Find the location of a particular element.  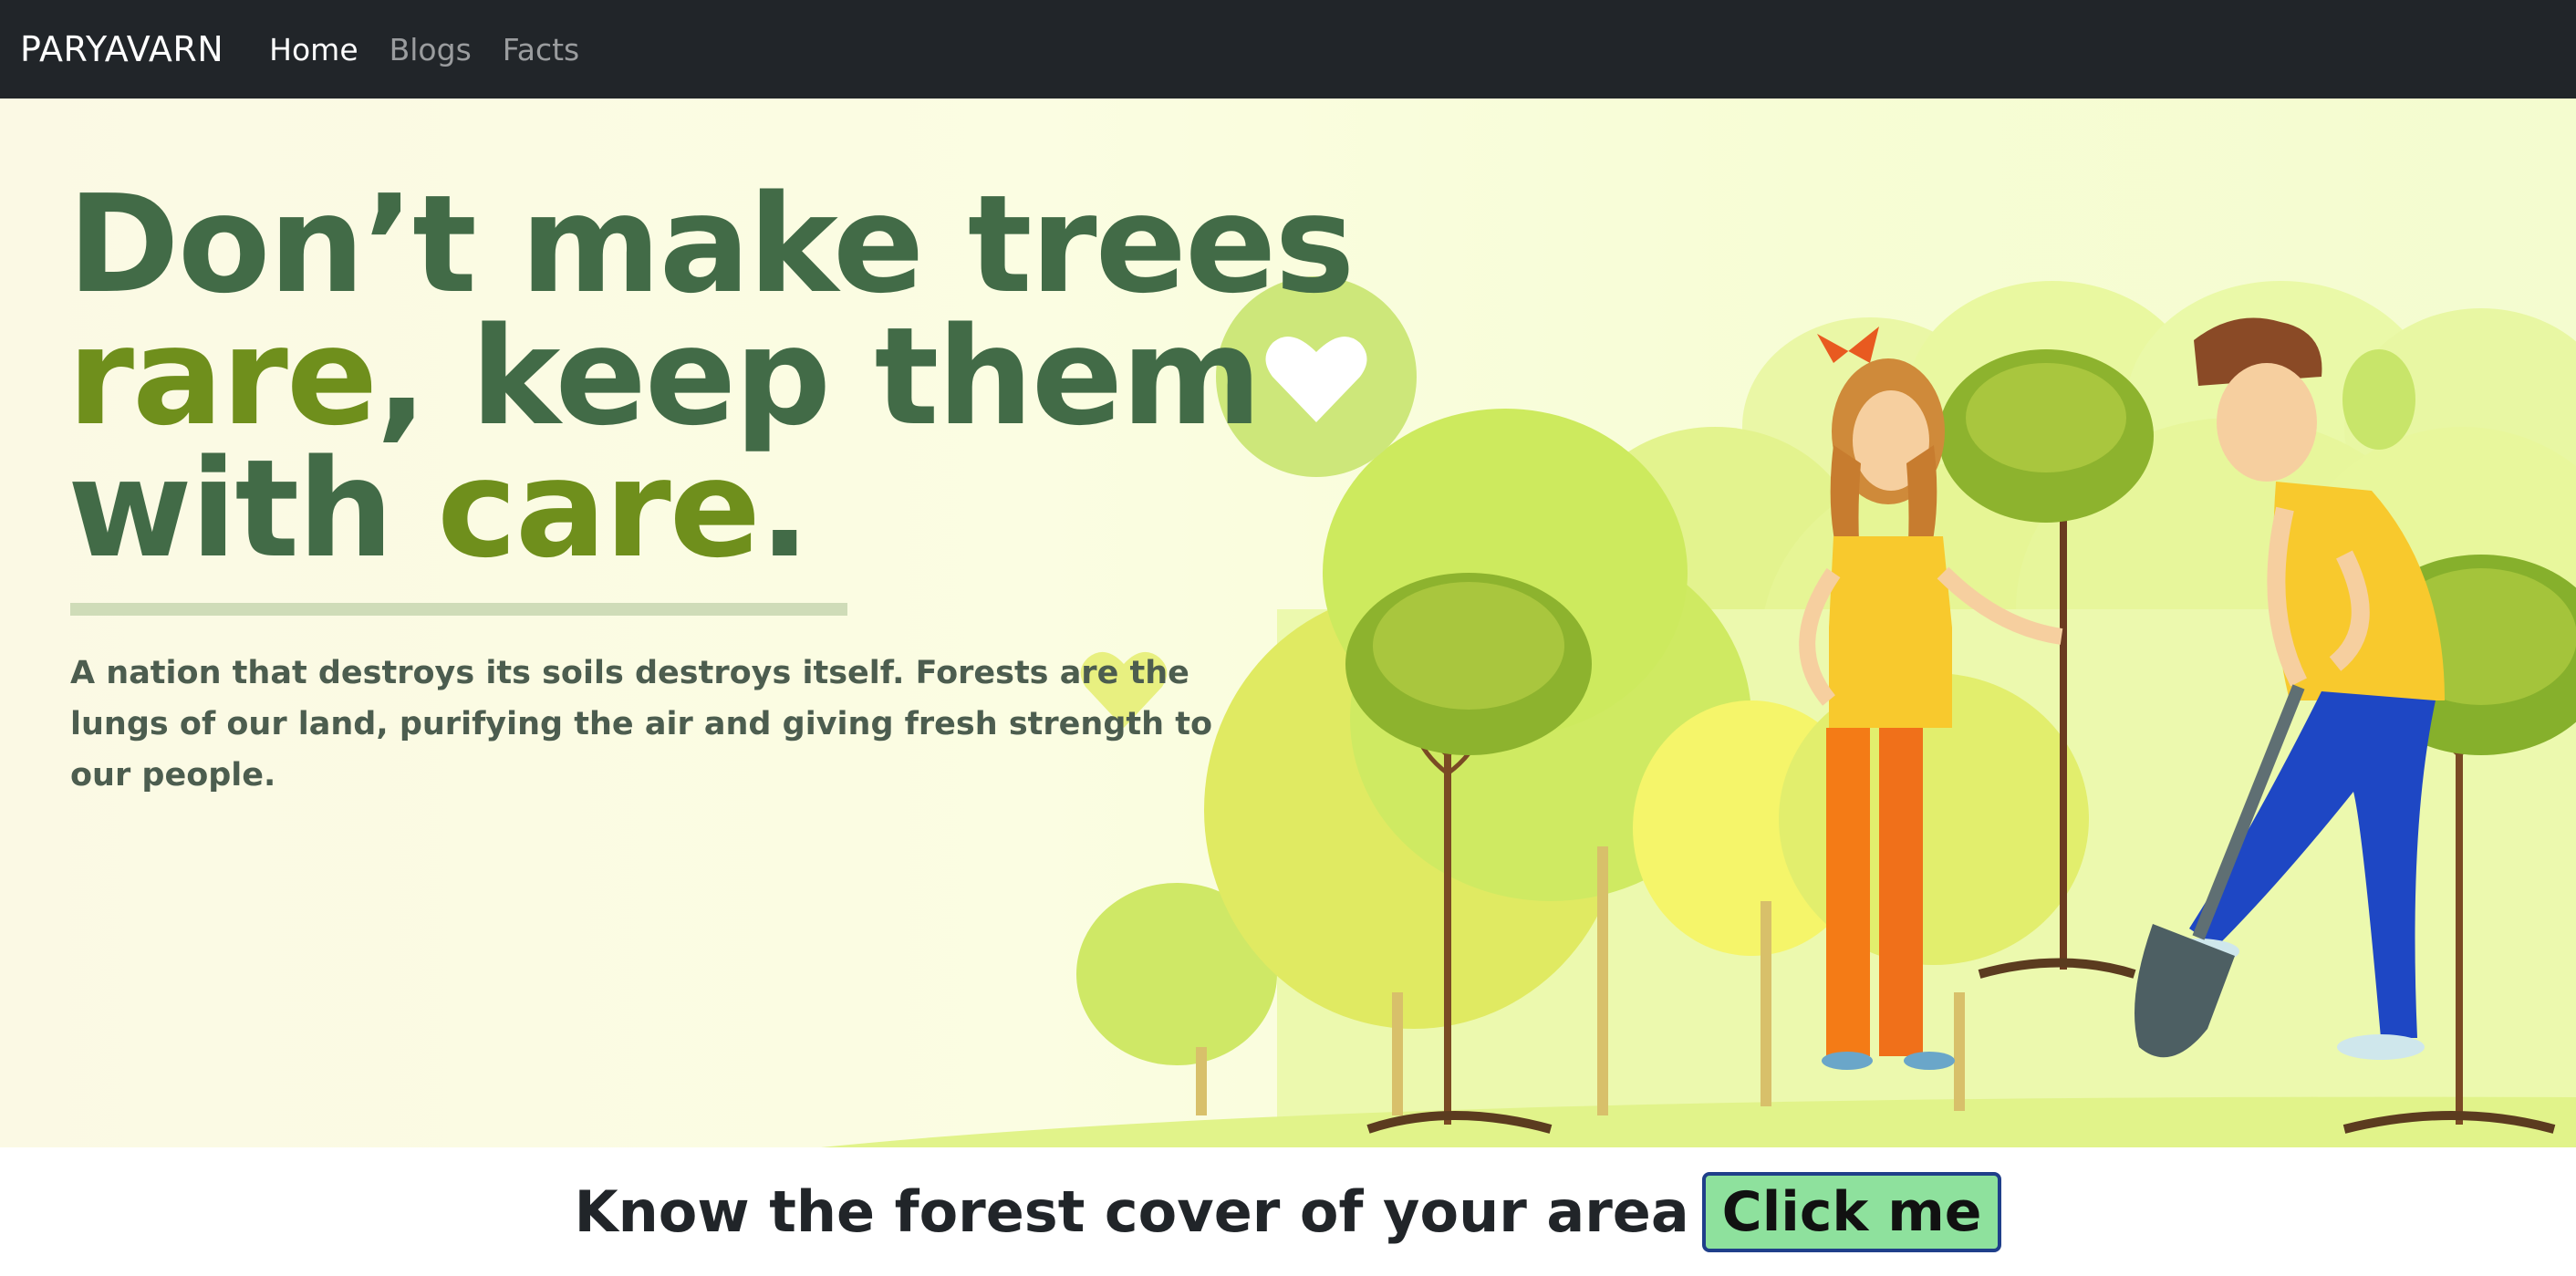

headline-line-1: Don’t make trees is located at coordinates (712, 244).